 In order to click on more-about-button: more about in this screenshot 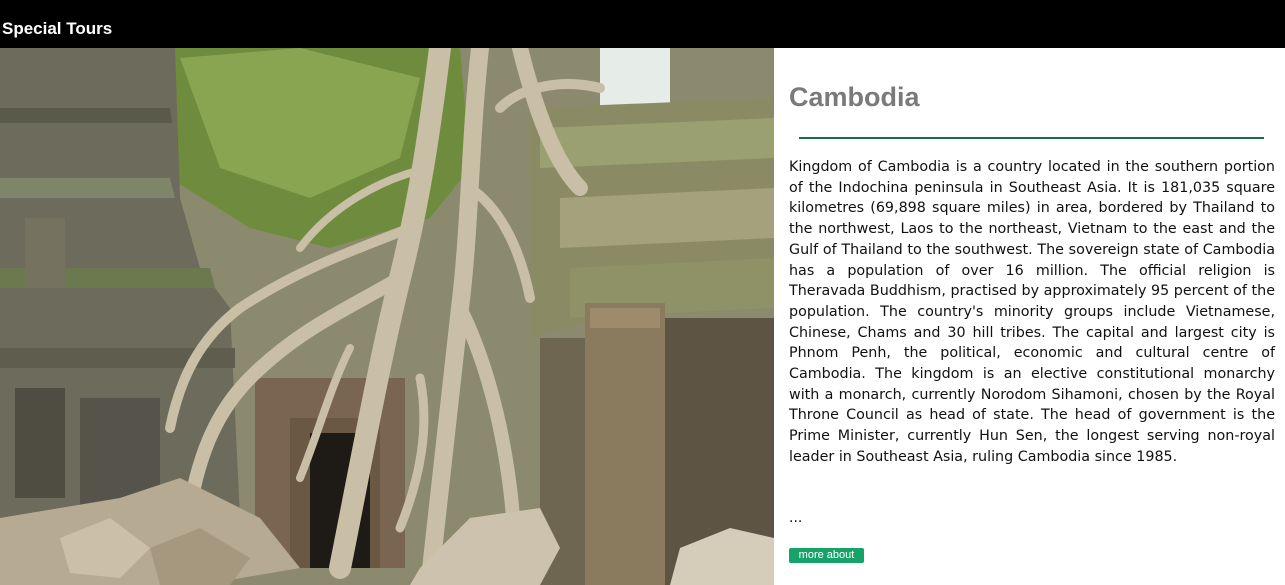, I will do `click(826, 555)`.